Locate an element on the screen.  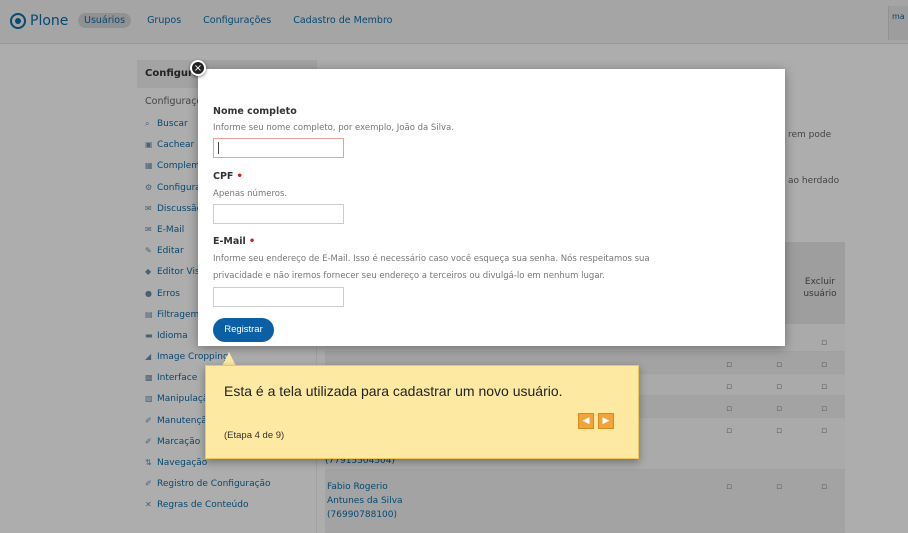
nome-label: Nome completo is located at coordinates (255, 111).